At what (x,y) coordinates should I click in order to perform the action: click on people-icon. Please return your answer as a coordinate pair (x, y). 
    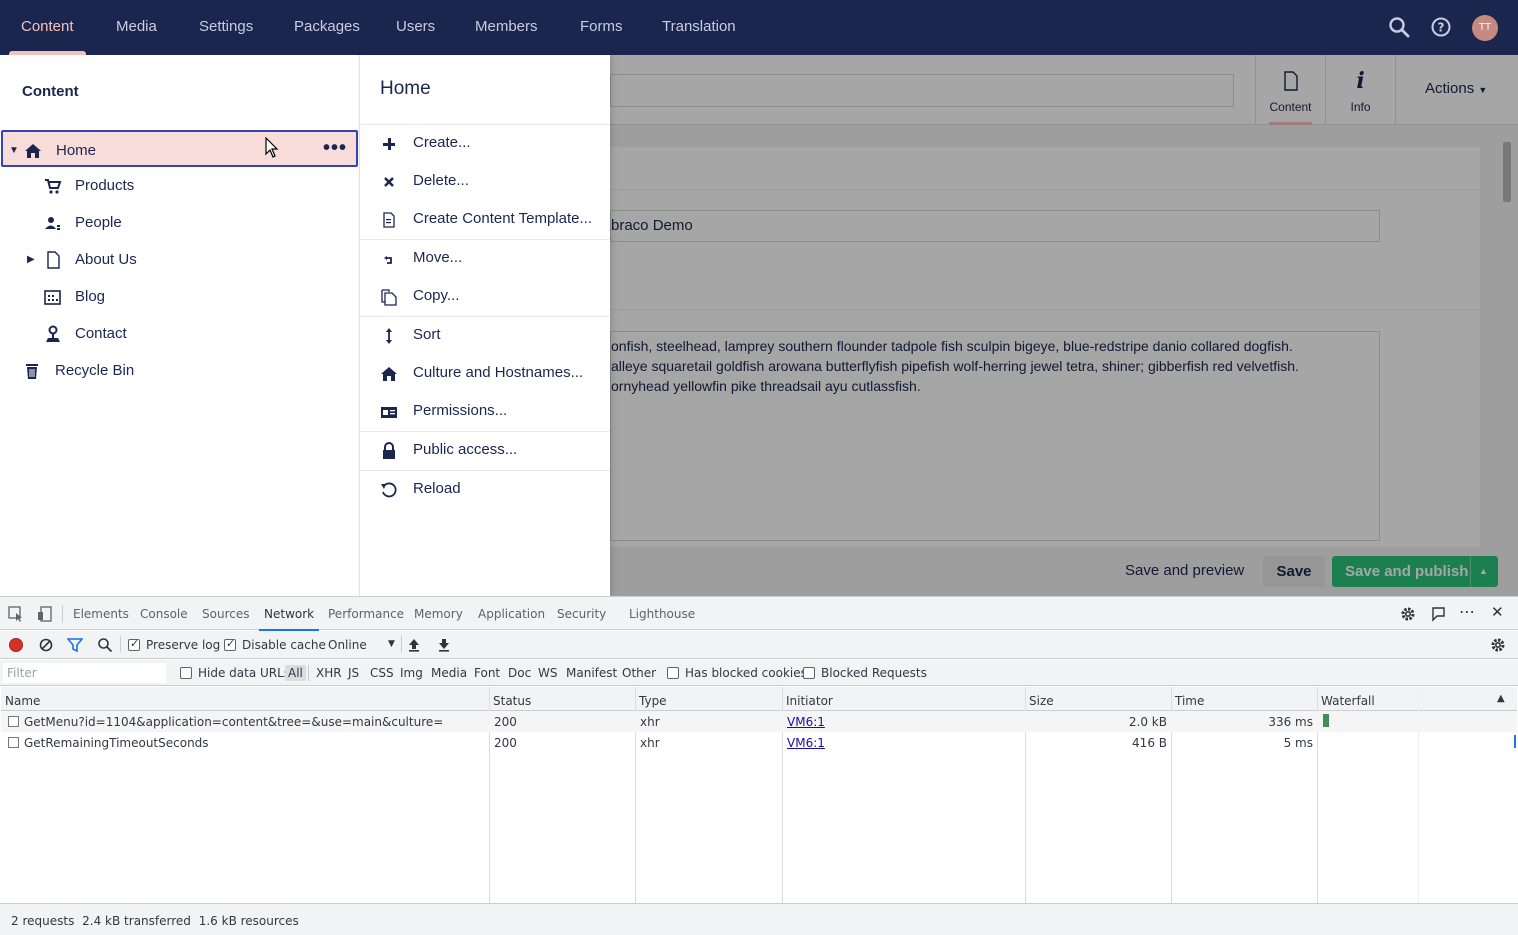
    Looking at the image, I should click on (52, 223).